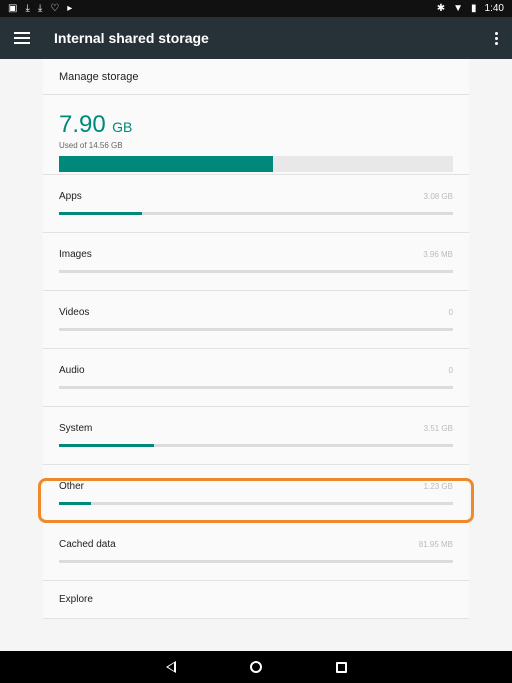 The height and width of the screenshot is (683, 512). Describe the element at coordinates (256, 204) in the screenshot. I see `storage-category-apps: Apps 3.08 GB` at that location.